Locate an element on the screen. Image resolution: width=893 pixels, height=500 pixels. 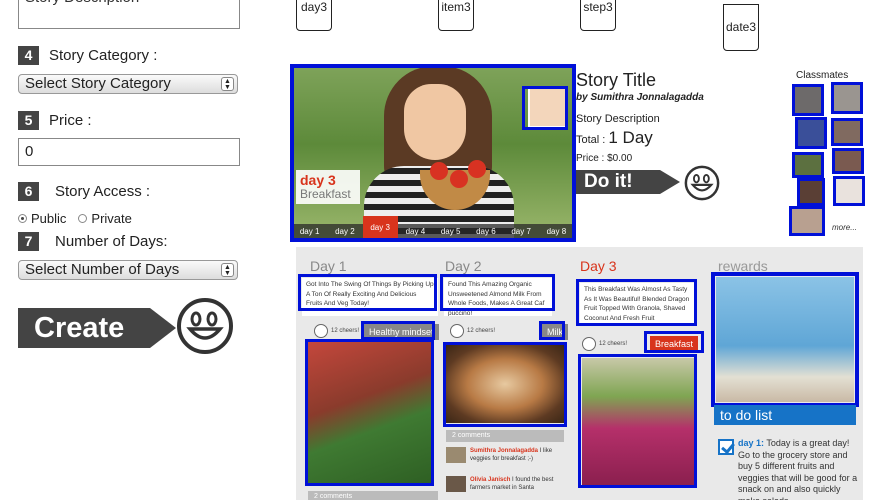
story-description-field: Story Description is located at coordinates (129, 14).